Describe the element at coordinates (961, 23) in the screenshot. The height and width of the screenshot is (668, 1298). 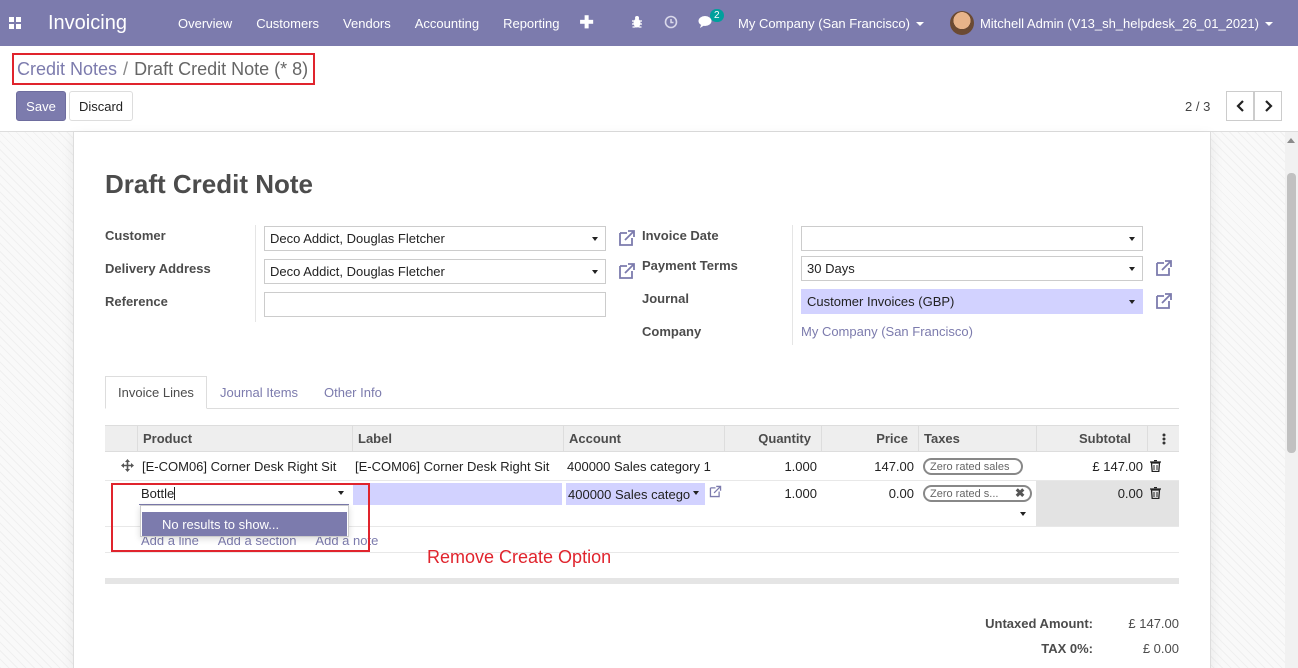
I see `user-avatar` at that location.